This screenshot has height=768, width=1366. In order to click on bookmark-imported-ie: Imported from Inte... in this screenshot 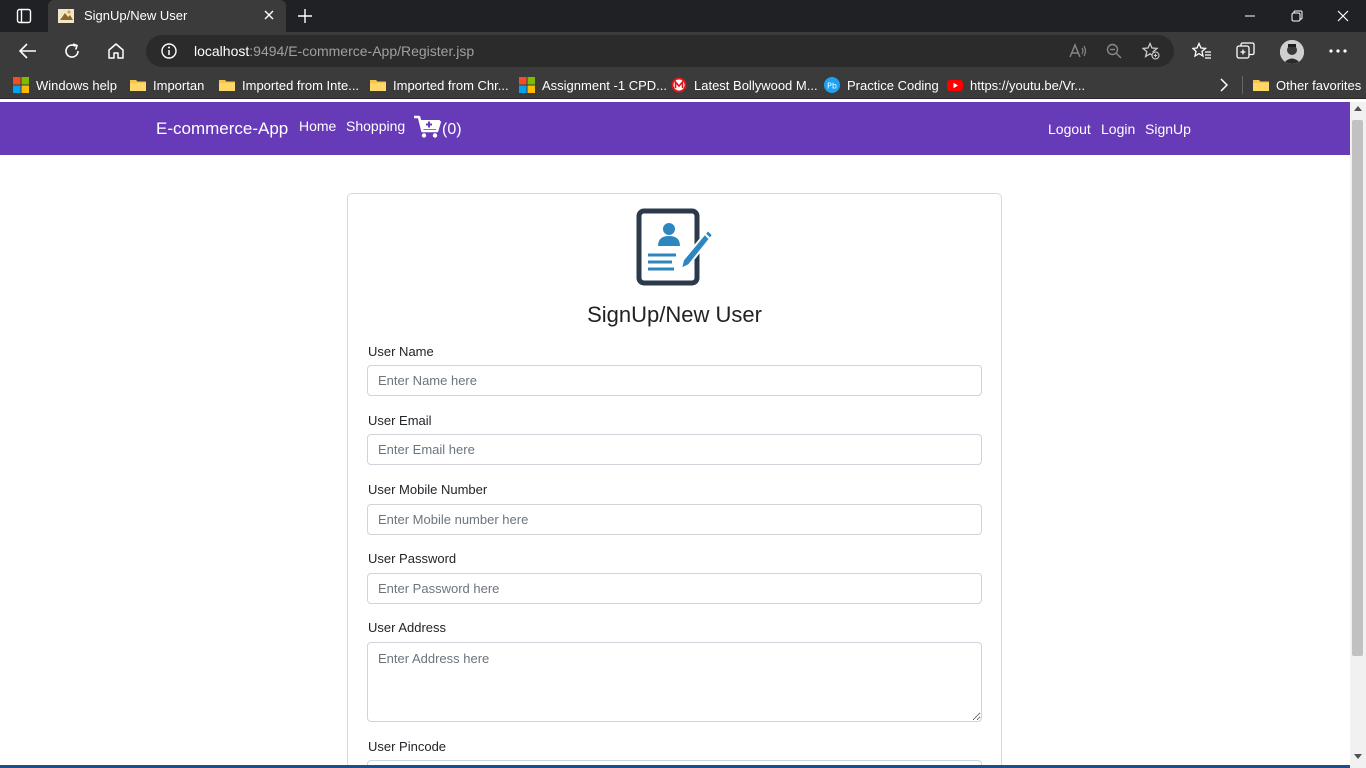, I will do `click(289, 85)`.